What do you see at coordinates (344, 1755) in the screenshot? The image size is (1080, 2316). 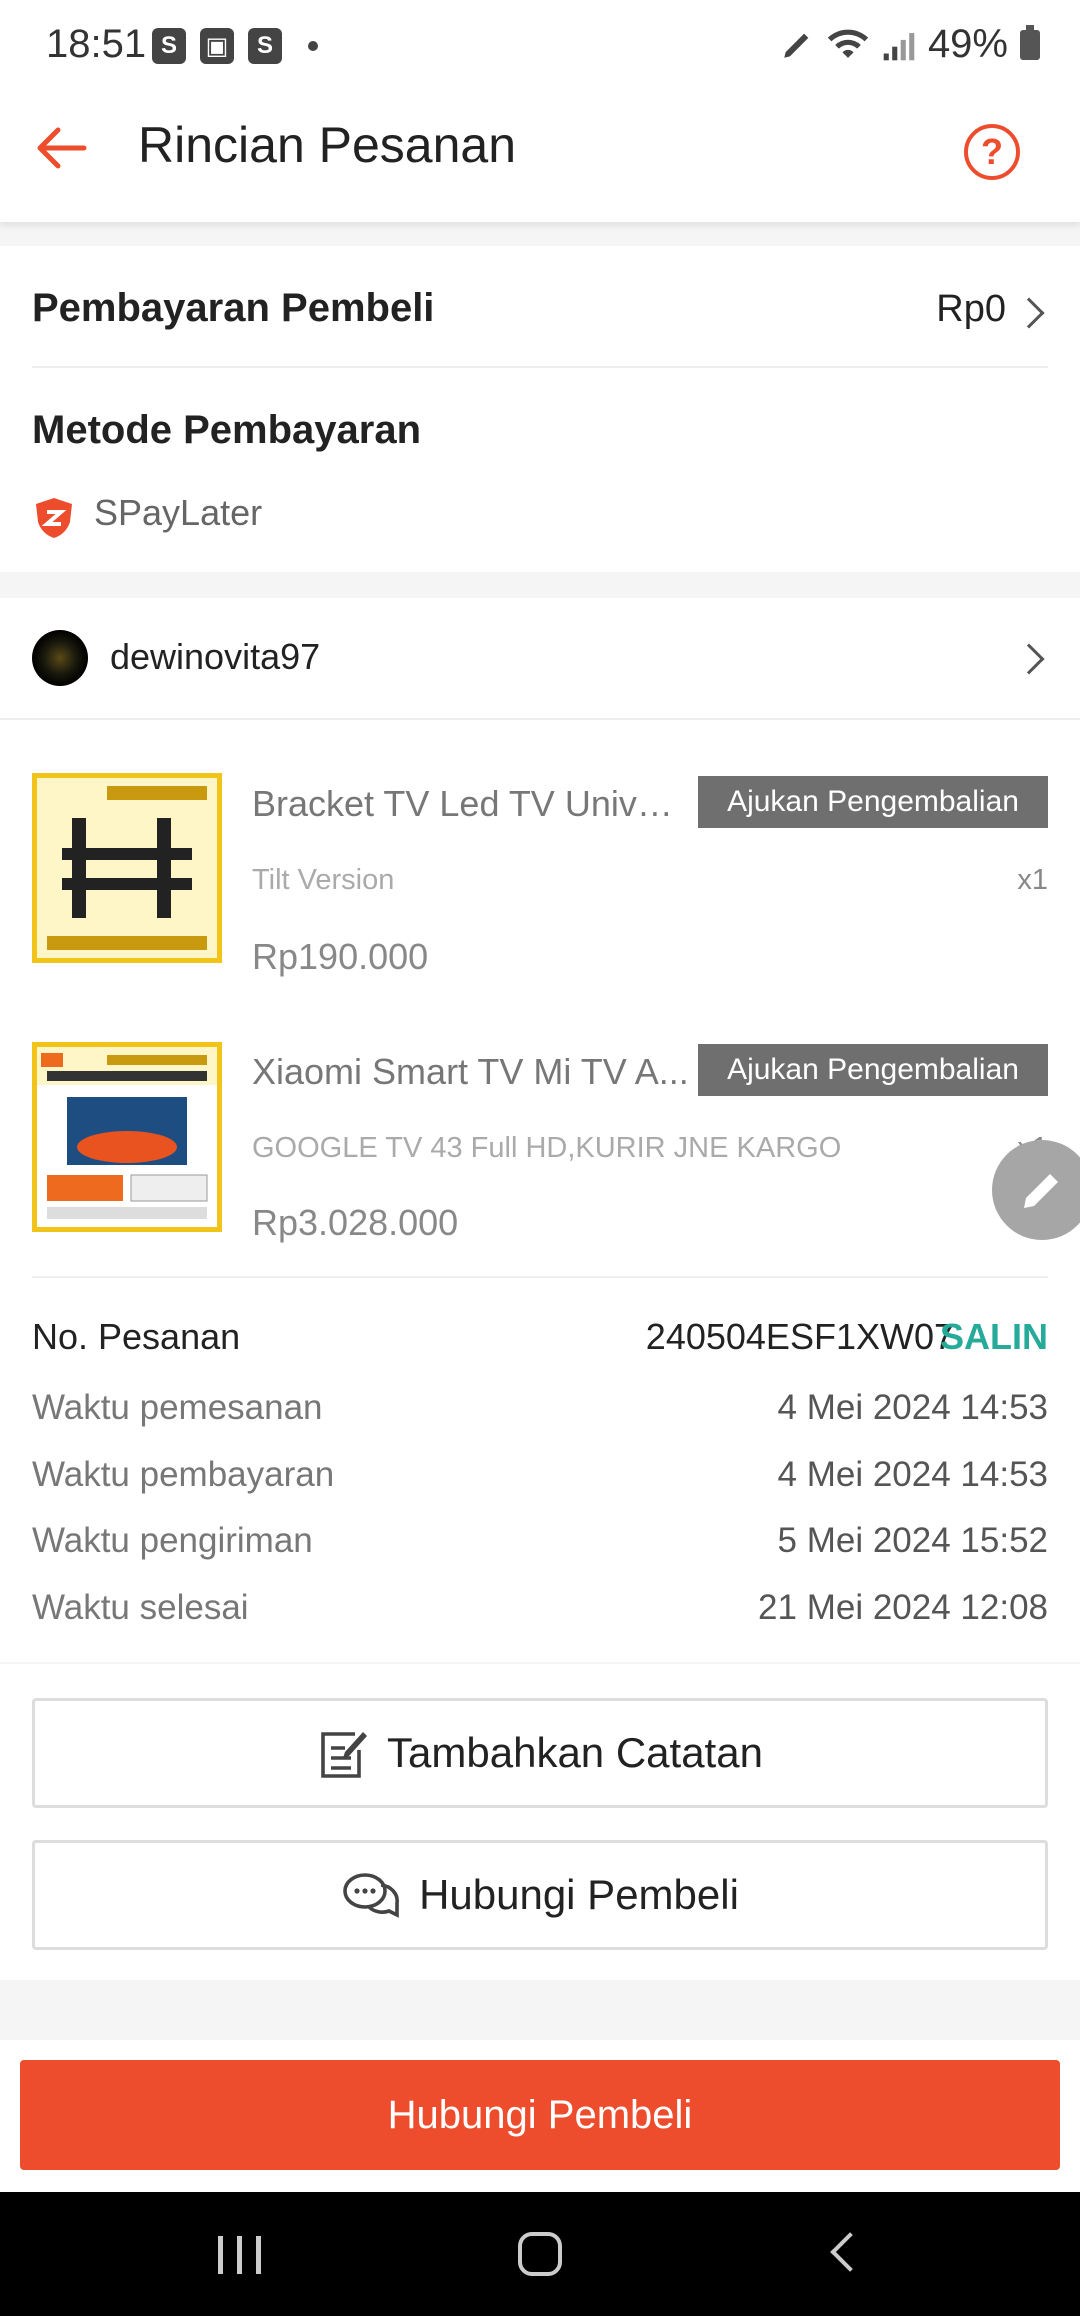 I see `note-edit-icon` at bounding box center [344, 1755].